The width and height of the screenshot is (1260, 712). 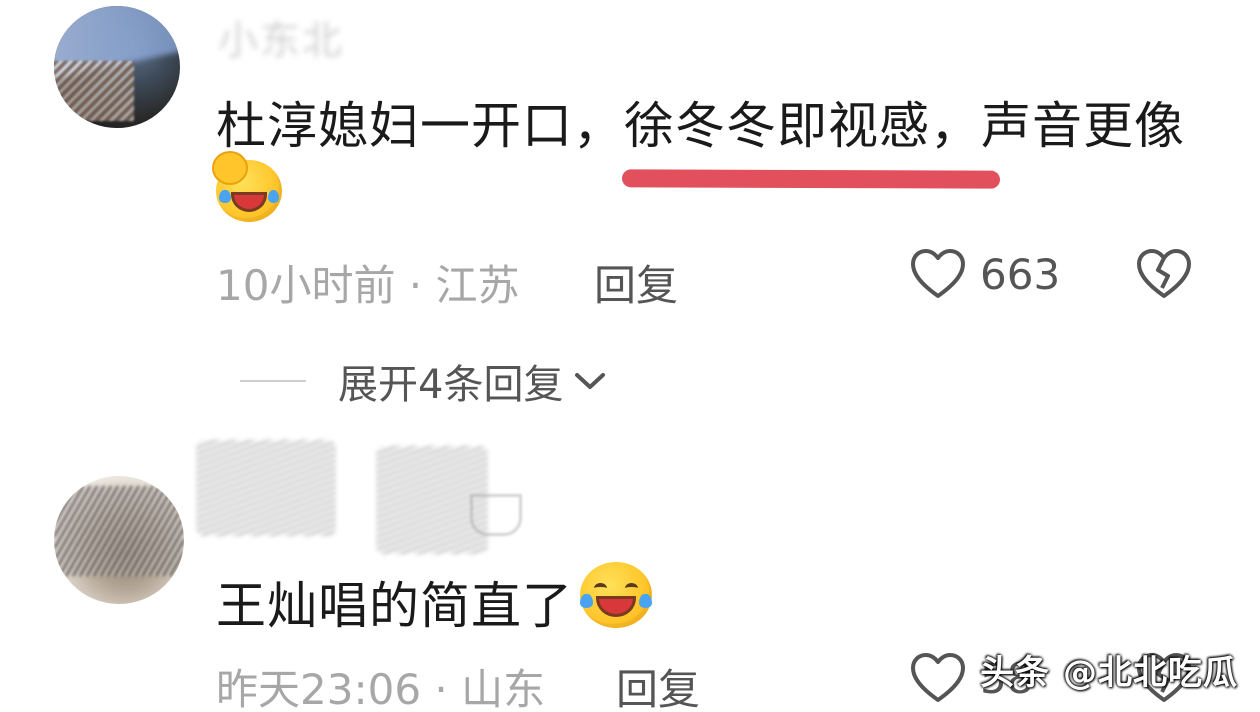 I want to click on chevron-down-icon, so click(x=590, y=381).